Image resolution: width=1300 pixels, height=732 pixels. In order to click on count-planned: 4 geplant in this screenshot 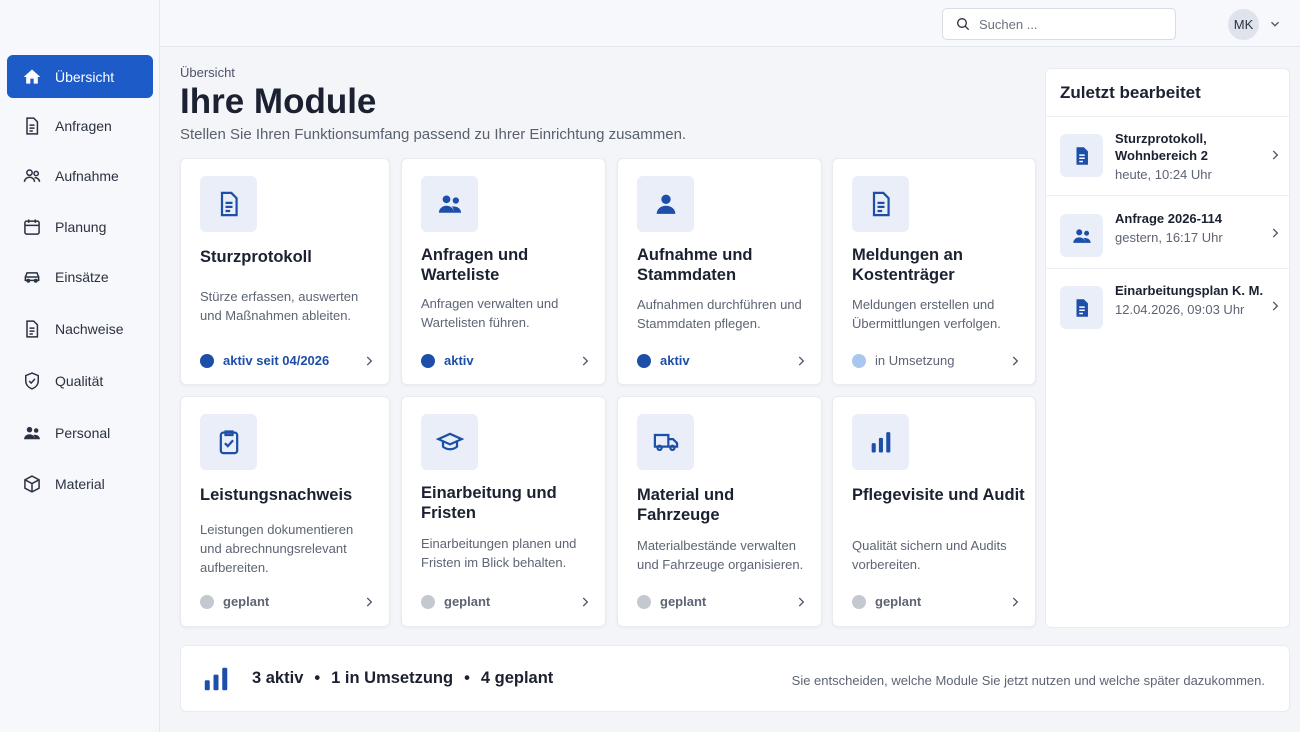, I will do `click(517, 678)`.